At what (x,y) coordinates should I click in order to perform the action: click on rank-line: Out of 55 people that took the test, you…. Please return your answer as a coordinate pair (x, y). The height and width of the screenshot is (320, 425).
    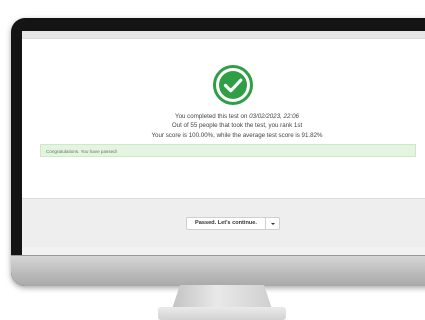
    Looking at the image, I should click on (237, 126).